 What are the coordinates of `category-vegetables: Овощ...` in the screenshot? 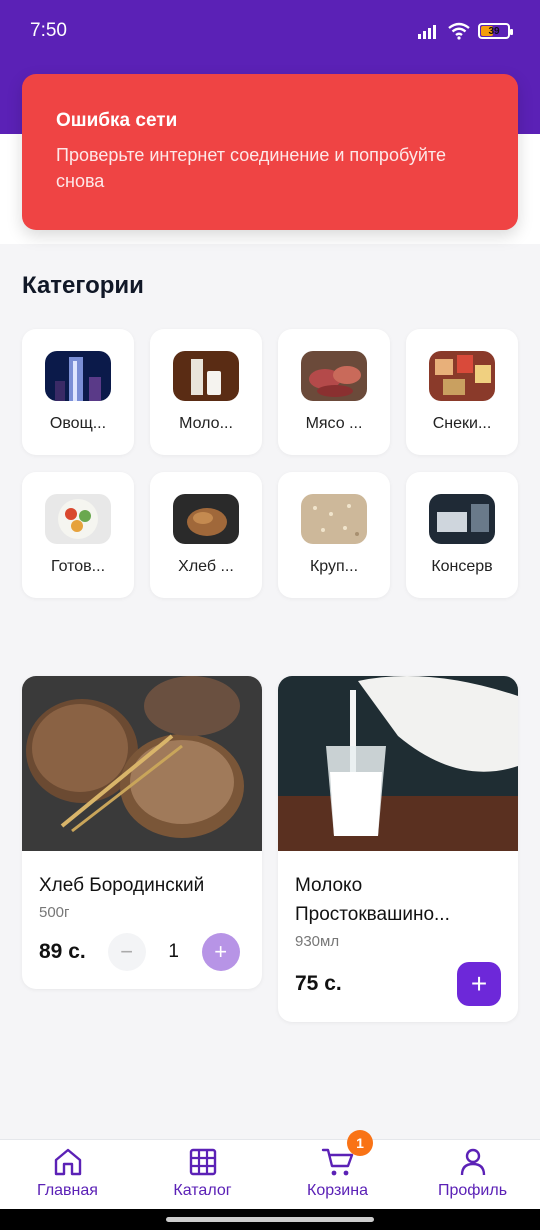 It's located at (78, 392).